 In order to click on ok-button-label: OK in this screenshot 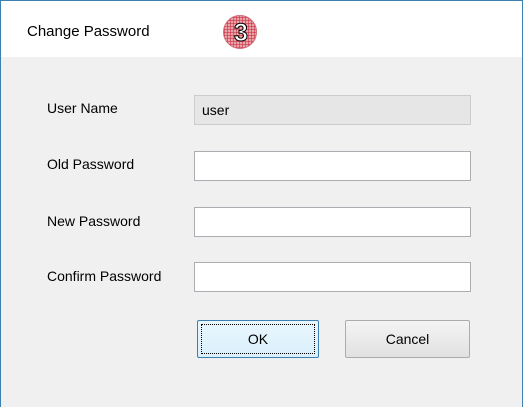, I will do `click(258, 339)`.